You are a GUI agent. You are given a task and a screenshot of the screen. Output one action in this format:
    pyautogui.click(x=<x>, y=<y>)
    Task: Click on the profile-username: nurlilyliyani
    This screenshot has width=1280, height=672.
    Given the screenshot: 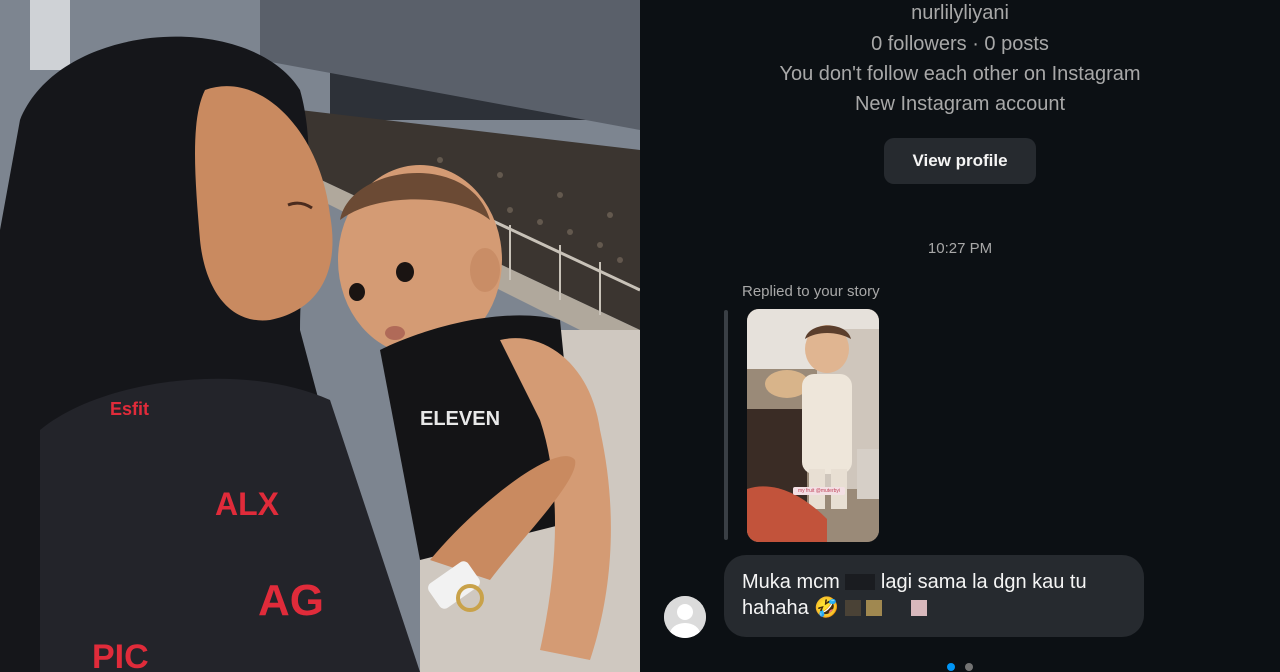 What is the action you would take?
    pyautogui.click(x=960, y=13)
    